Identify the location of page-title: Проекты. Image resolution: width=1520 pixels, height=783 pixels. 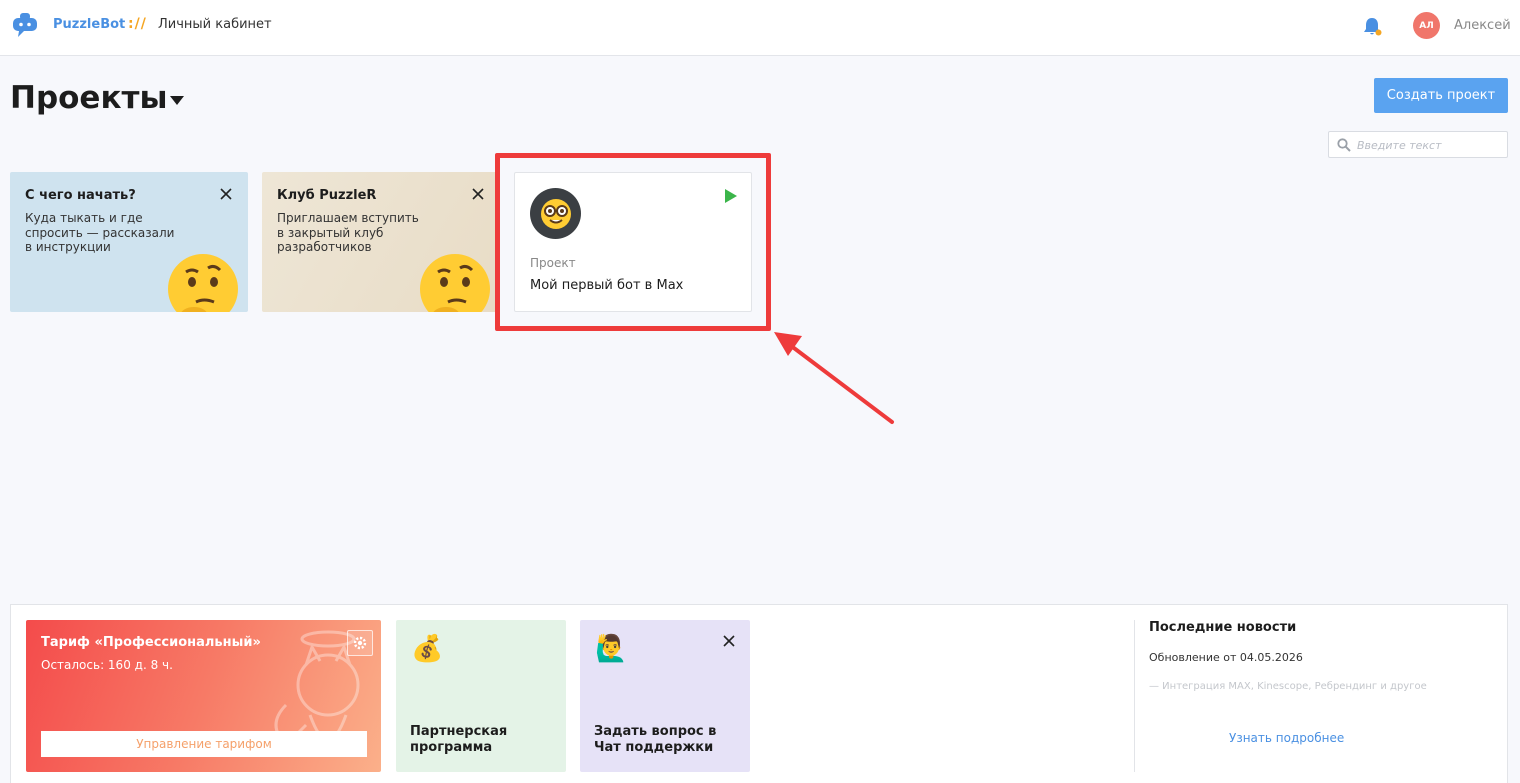
(89, 98).